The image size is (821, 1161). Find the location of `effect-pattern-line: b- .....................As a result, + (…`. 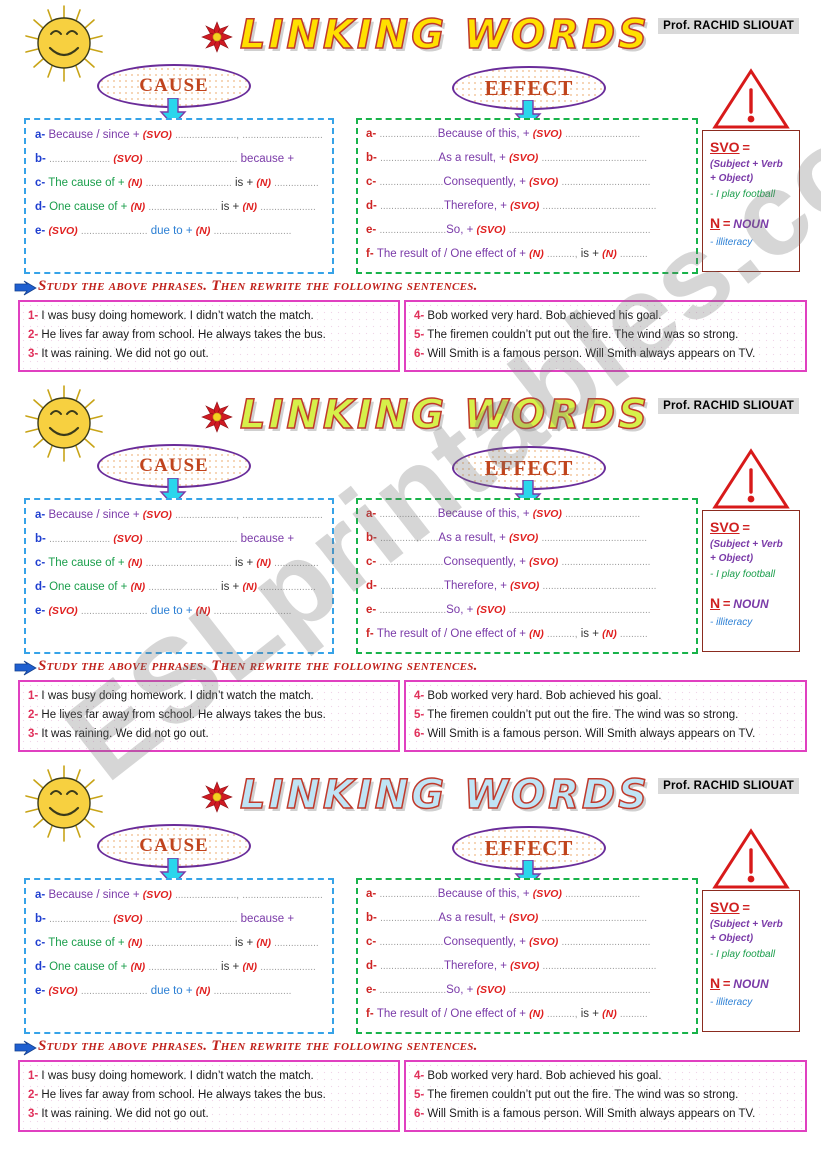

effect-pattern-line: b- .....................As a result, + (… is located at coordinates (507, 158).